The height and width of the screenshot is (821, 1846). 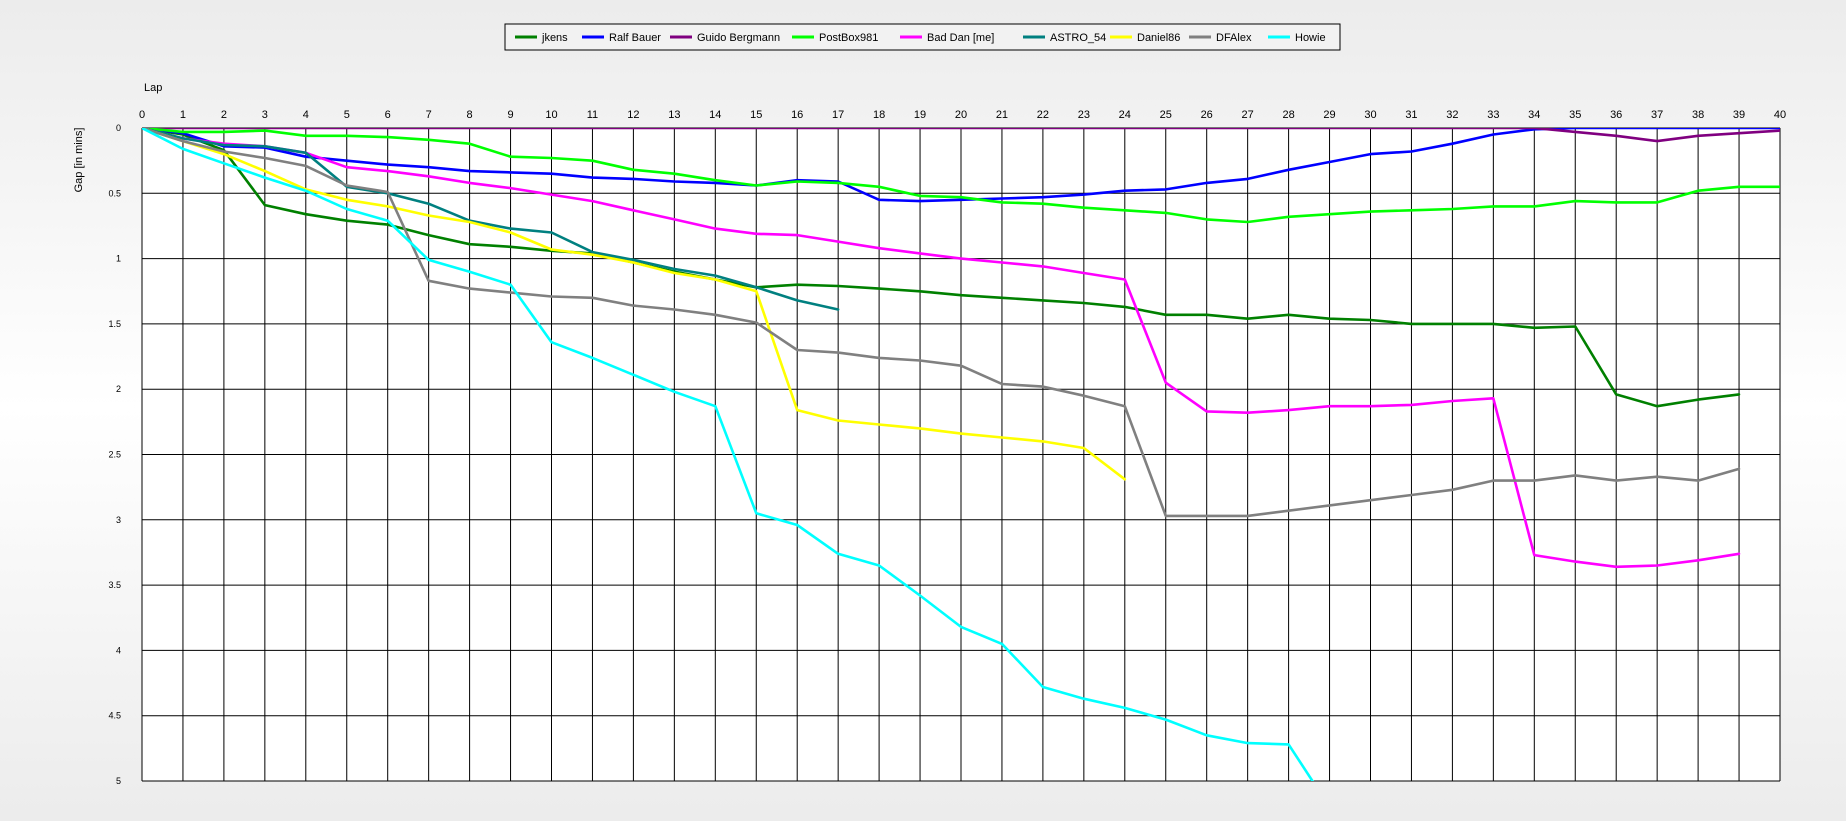 I want to click on x-tick-label: 23, so click(x=1084, y=115).